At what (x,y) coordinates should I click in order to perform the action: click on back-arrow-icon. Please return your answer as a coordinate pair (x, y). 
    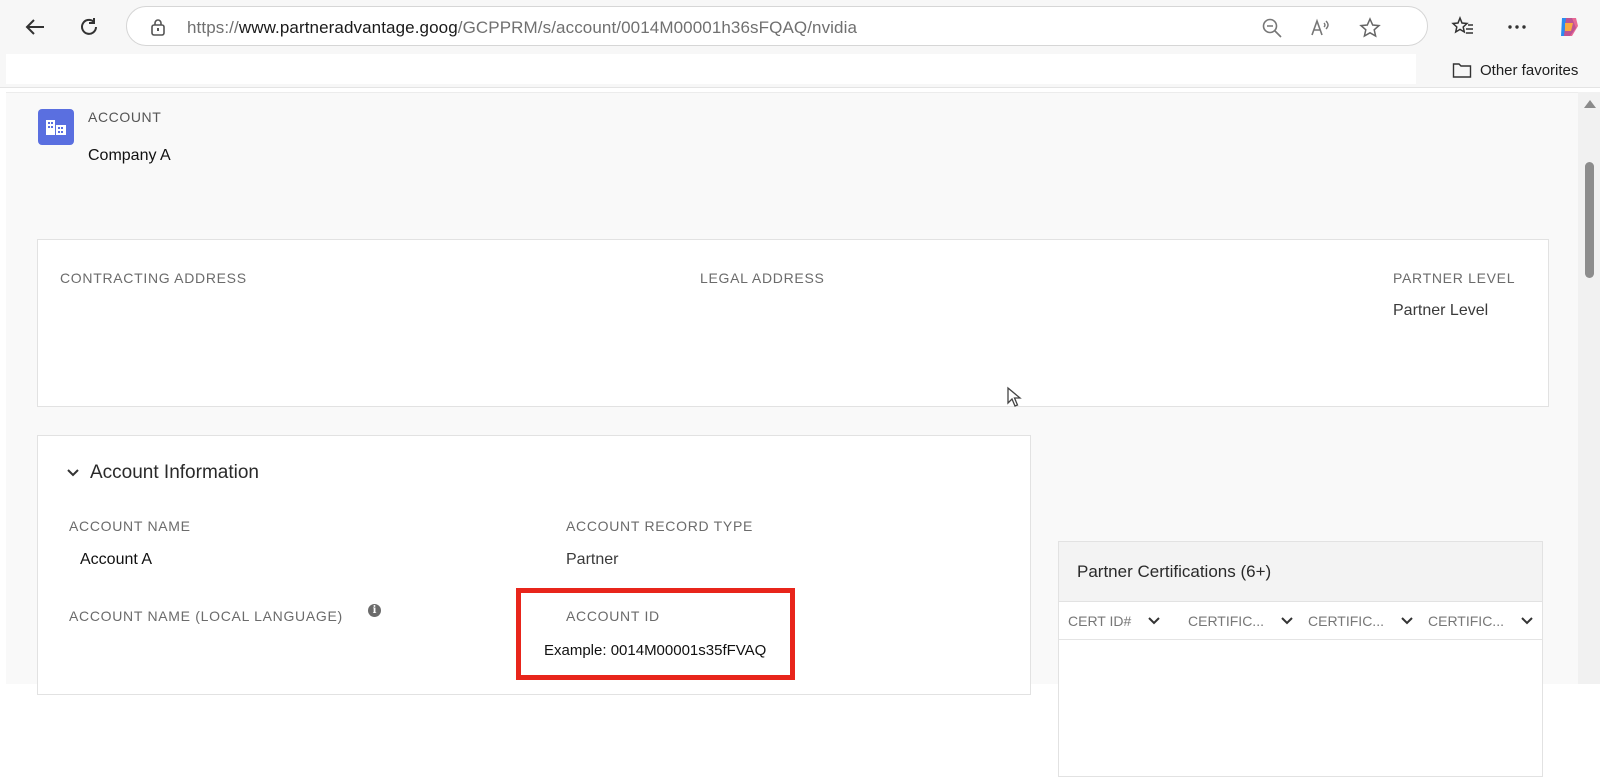
    Looking at the image, I should click on (34, 27).